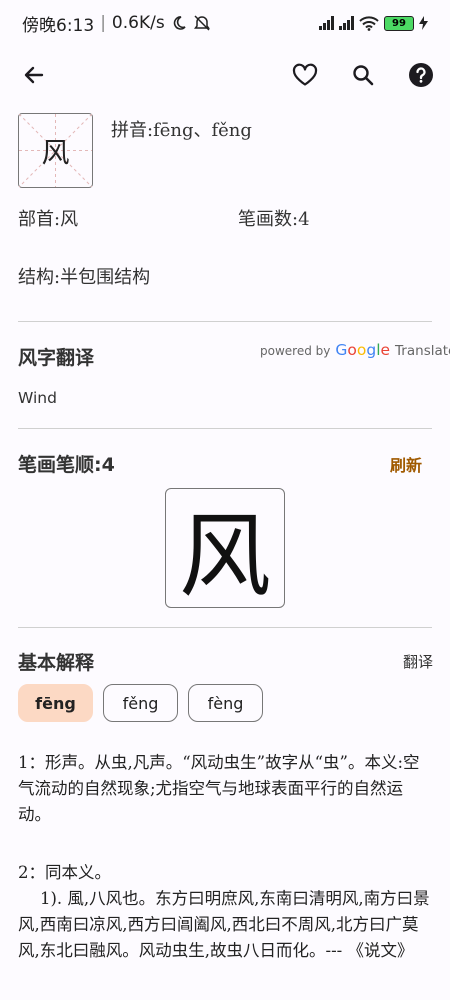  Describe the element at coordinates (224, 556) in the screenshot. I see `stroke-character: 风` at that location.